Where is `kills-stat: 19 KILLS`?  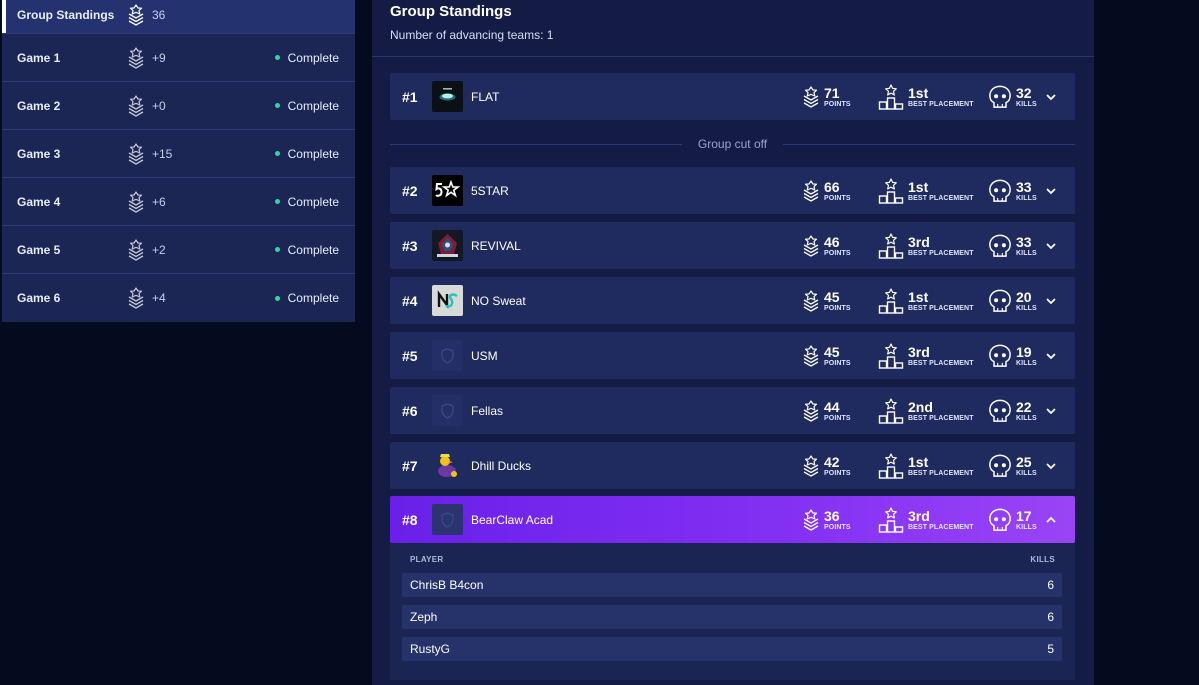 kills-stat: 19 KILLS is located at coordinates (1012, 355).